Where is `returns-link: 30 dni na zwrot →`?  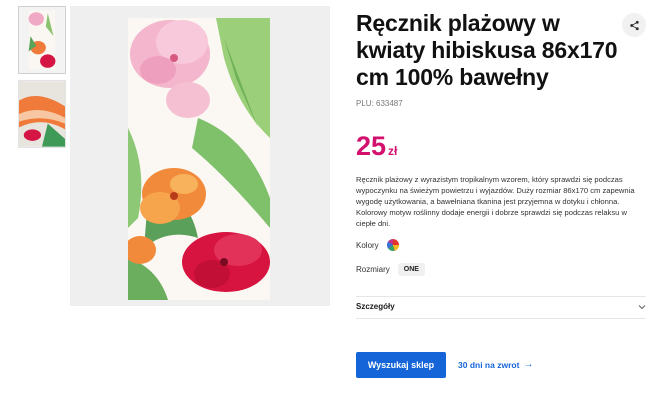
returns-link: 30 dni na zwrot → is located at coordinates (495, 364).